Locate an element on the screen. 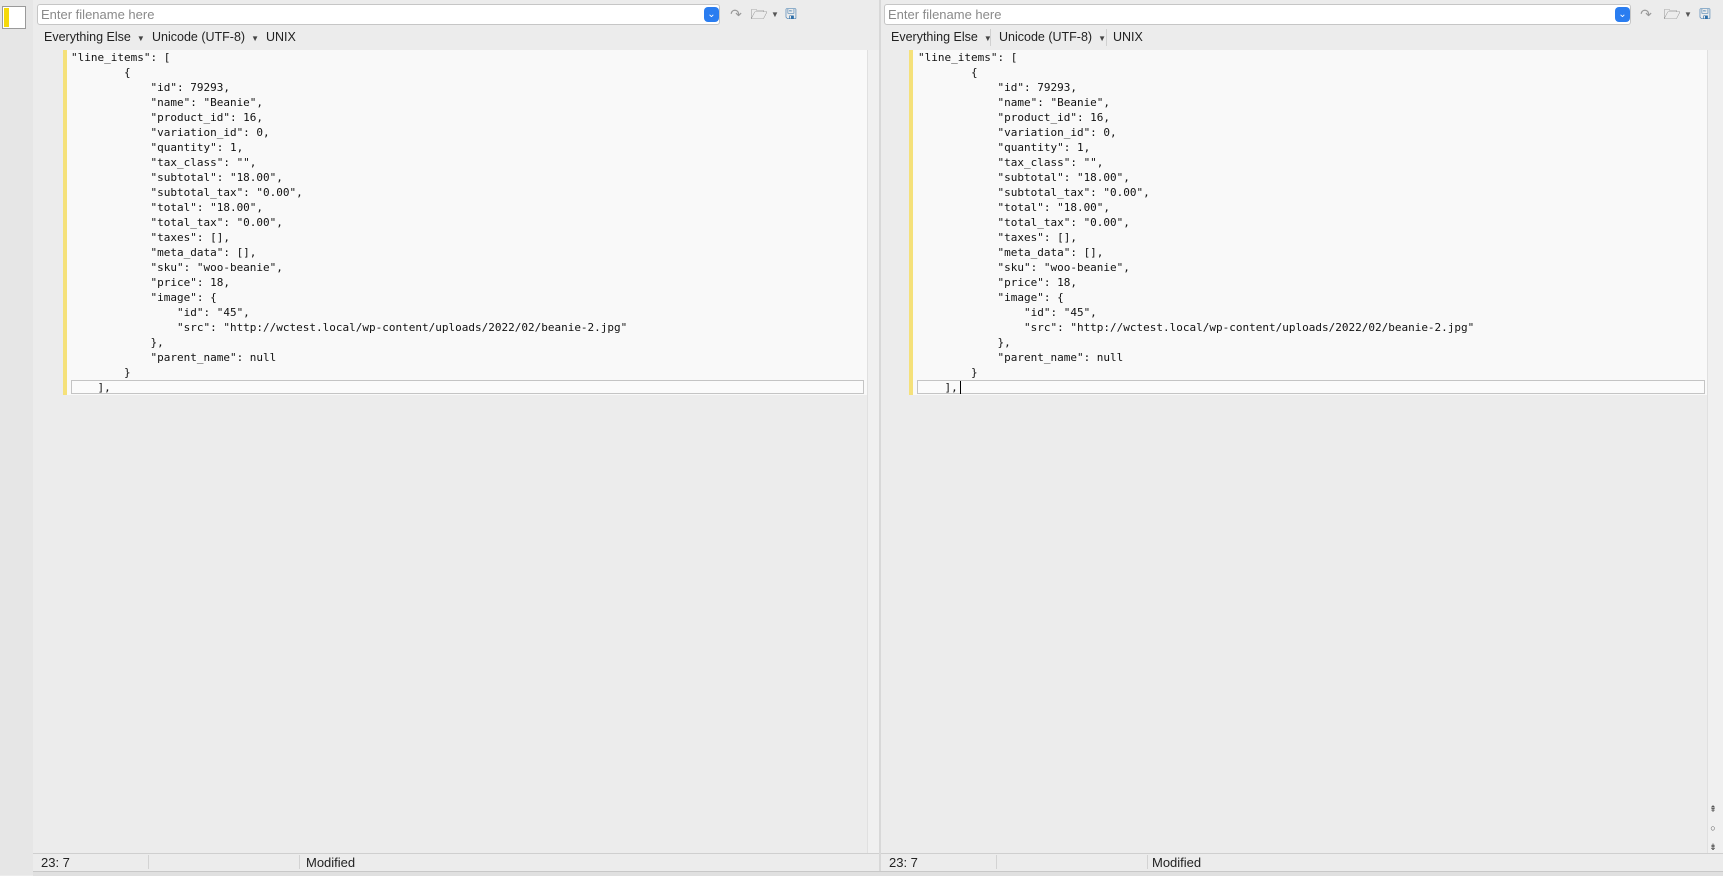  left-filename-input is located at coordinates (378, 14).